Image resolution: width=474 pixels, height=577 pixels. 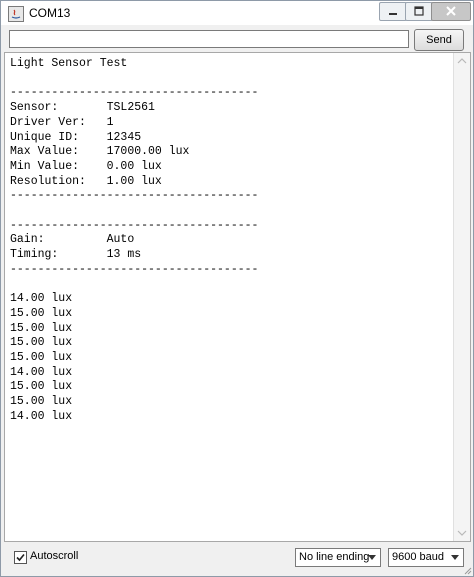 I want to click on baud-rate-select: 9600 baud, so click(x=426, y=557).